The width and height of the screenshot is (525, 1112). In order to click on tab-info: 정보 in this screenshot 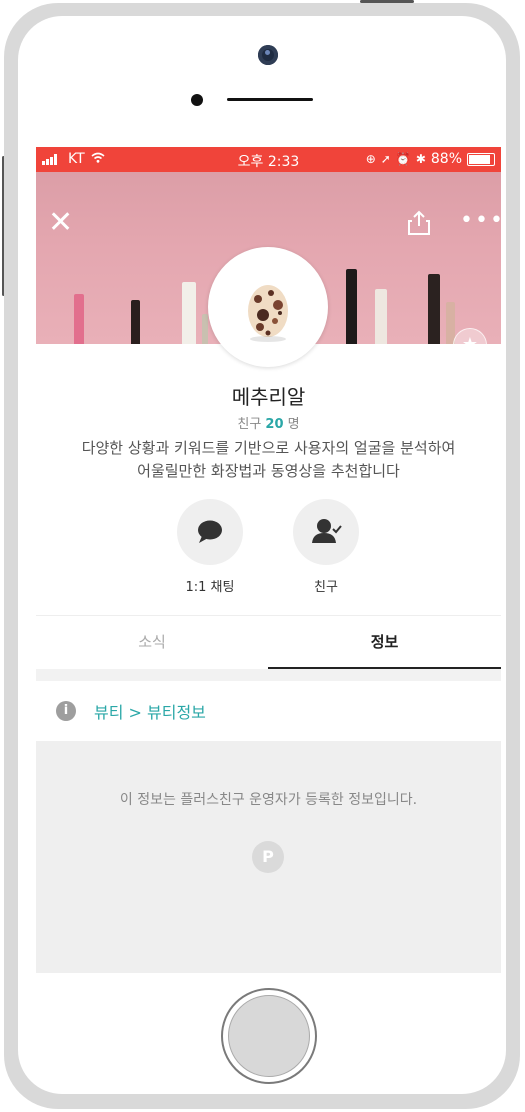, I will do `click(384, 642)`.